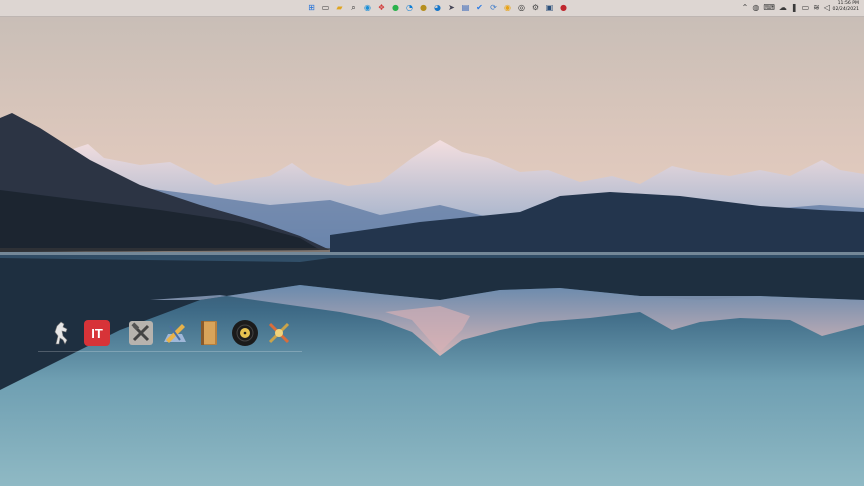  What do you see at coordinates (61, 333) in the screenshot?
I see `horse-app-icon` at bounding box center [61, 333].